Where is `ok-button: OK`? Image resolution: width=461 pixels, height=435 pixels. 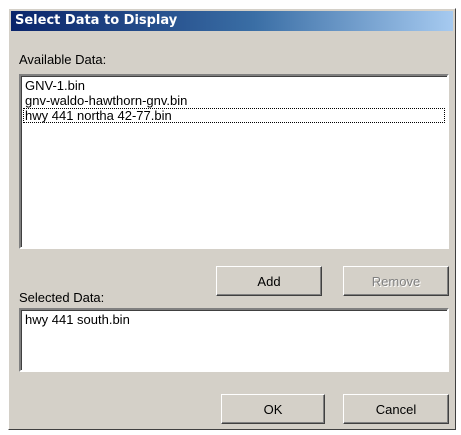 ok-button: OK is located at coordinates (273, 409).